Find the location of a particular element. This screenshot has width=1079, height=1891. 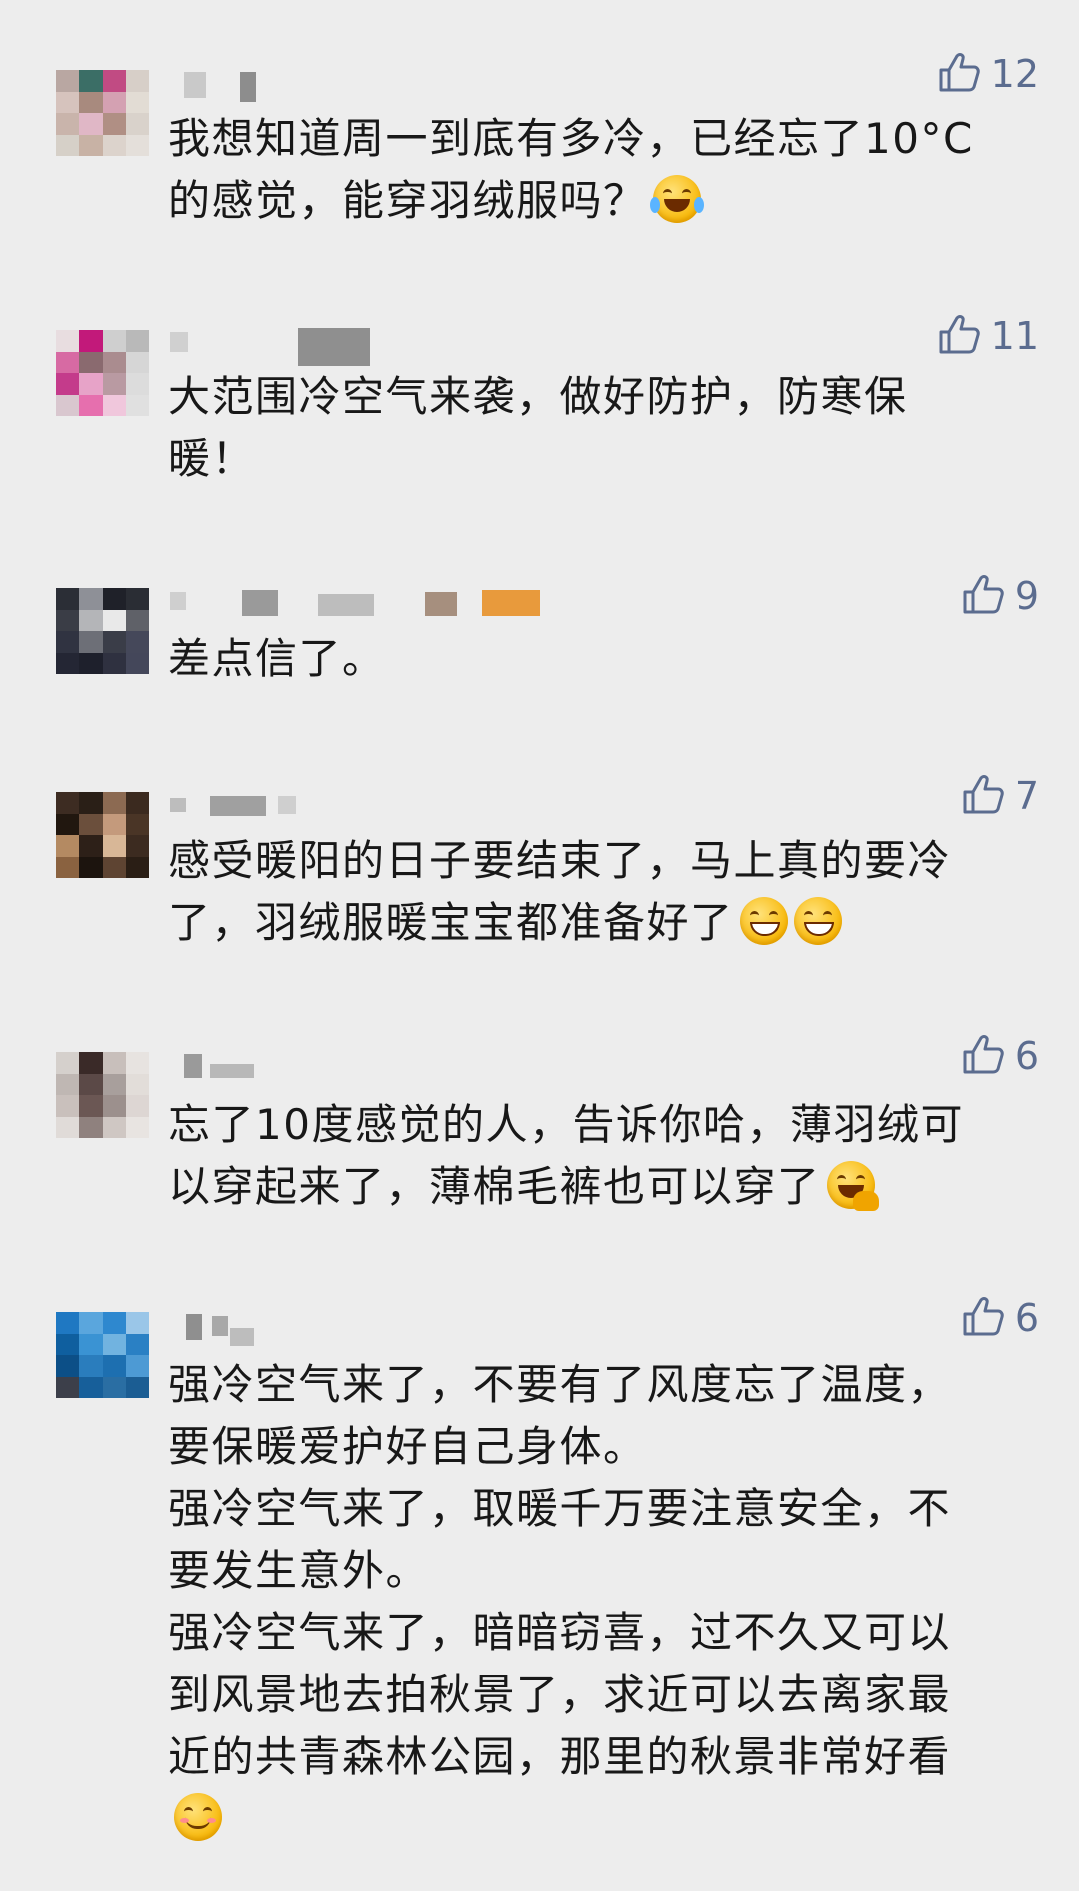

comment-text: 忘了10度感觉的人，告诉你哈，薄羽绒可 以穿起来了，薄棉毛裤也可以穿了 is located at coordinates (566, 1155).